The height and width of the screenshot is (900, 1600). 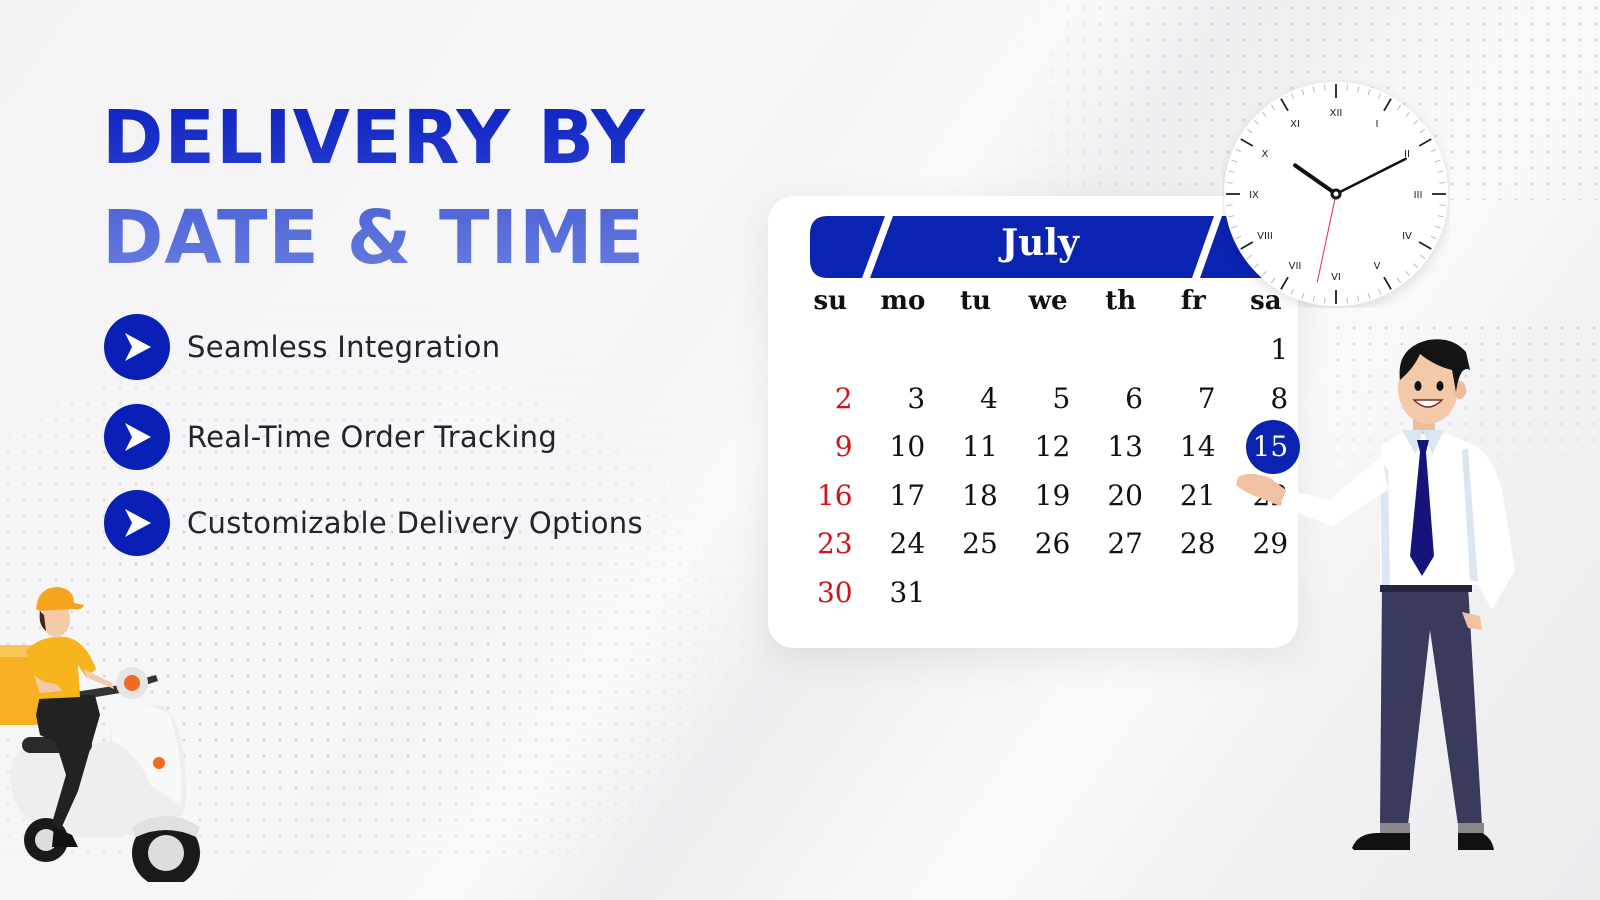 I want to click on calendar-day: 12, so click(x=1048, y=447).